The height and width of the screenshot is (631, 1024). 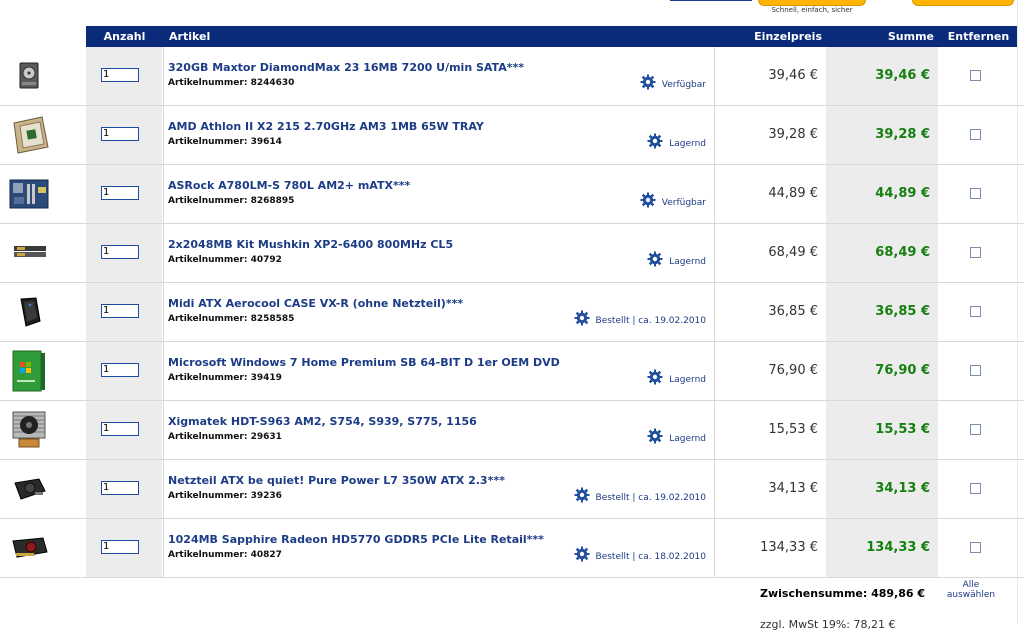 What do you see at coordinates (30, 252) in the screenshot?
I see `ram-image` at bounding box center [30, 252].